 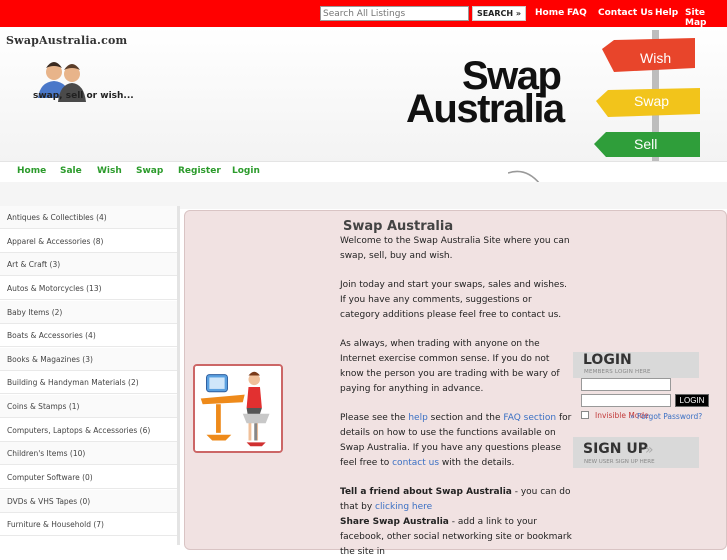 What do you see at coordinates (398, 226) in the screenshot?
I see `page-title: Swap Australia` at bounding box center [398, 226].